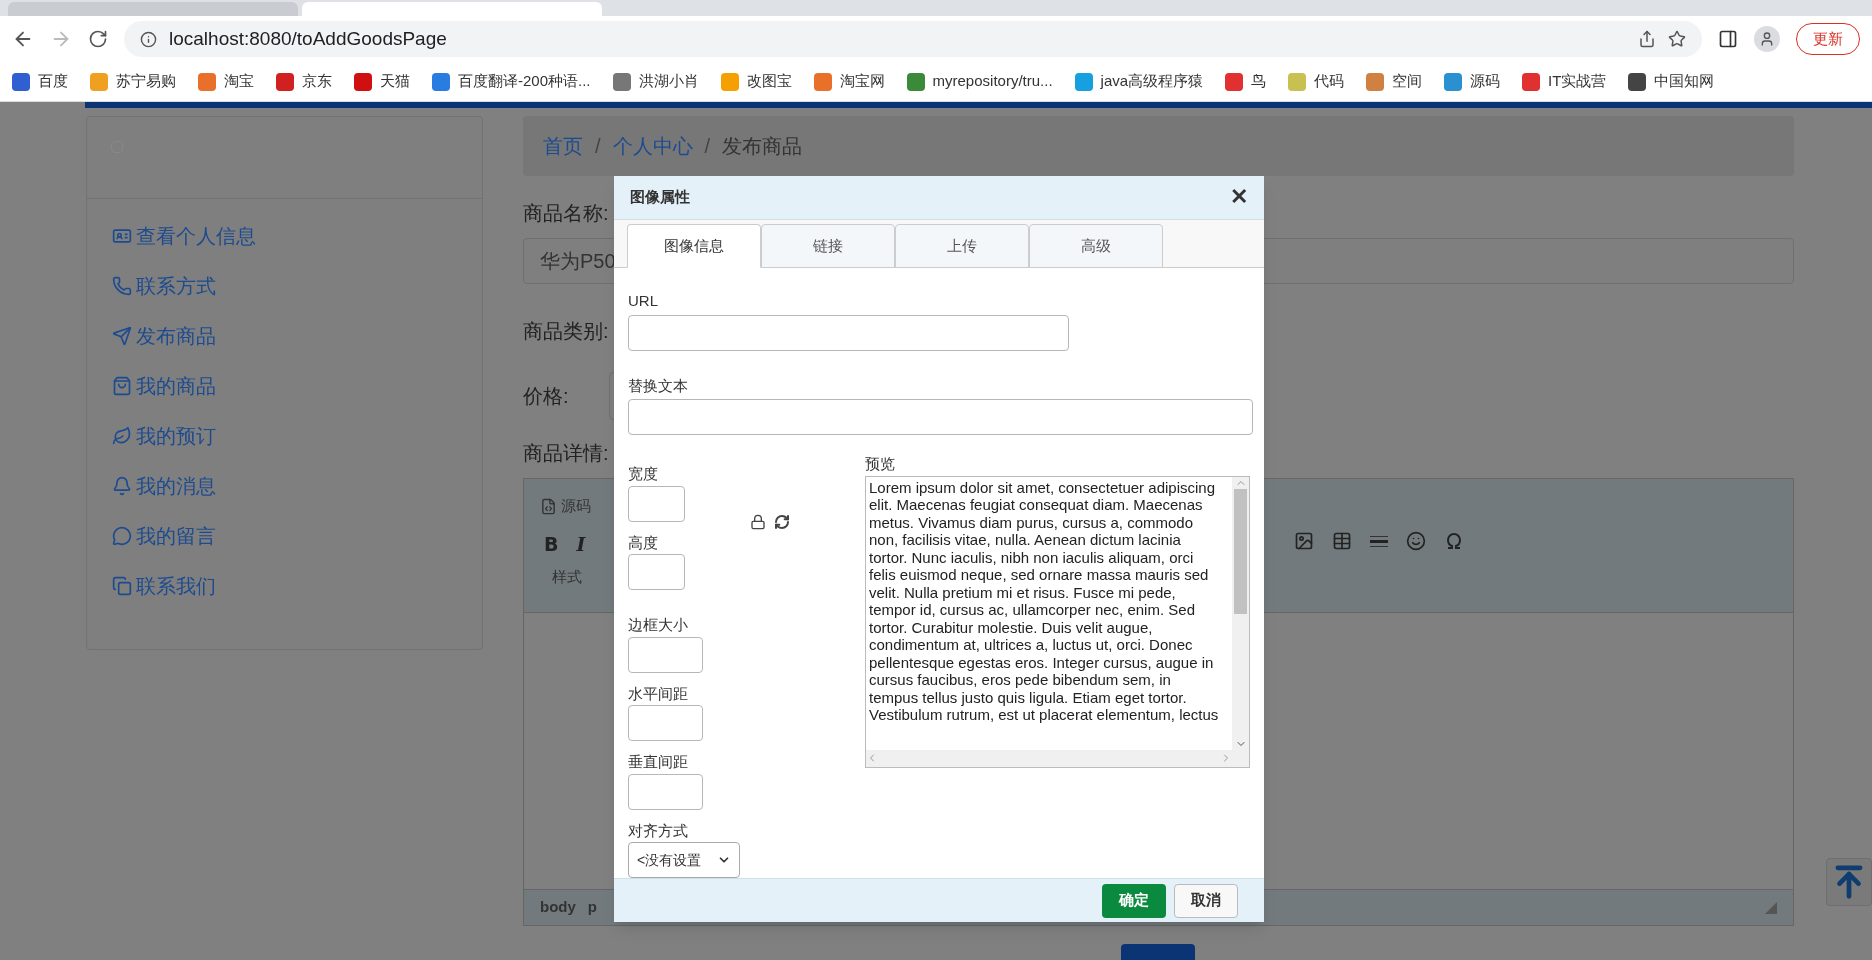 Image resolution: width=1872 pixels, height=960 pixels. Describe the element at coordinates (1044, 601) in the screenshot. I see `preview-text: Lorem ipsum dolor sit amet, consectetuer adipiscing elit. Maecenas feugiat consequat diam. Maecenas metus. Vivamus diam purus, cursus a, commodo non, facilisis vitae, nulla. Aenean dictum lacinia tortor. Nunc iaculis, nibh non iaculis aliquam, orci felis euismod neque, sed ornare massa mauris sed velit. Nulla pretium mi et risus. Fusce mi pede, tempor id, cursus ac, ullamcorper nec, enim. Sed tortor. Curabitur molestie. Duis velit augue, condimentum at, ultrices a, luctus ut, orci. Donec pellentesque egestas eros. Integer cursus, augue in cursus faucibus, eros pede bibendum sem, in tempus tellus justo quis ligula. Etiam eget tortor. Vestibulum rutrum, est ut placerat elementum, lectus` at that location.